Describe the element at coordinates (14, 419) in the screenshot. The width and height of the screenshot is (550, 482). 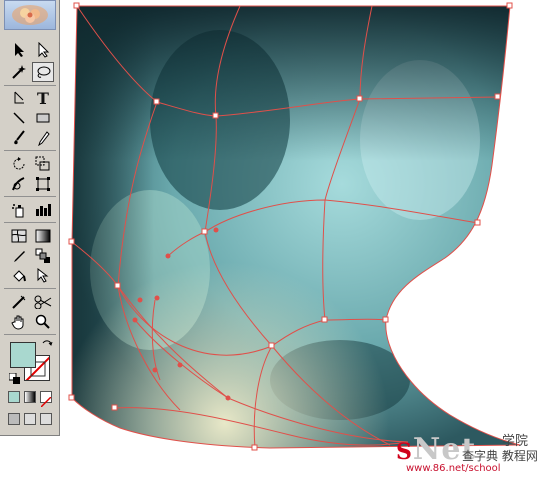
I see `standard-screen-mode-button` at that location.